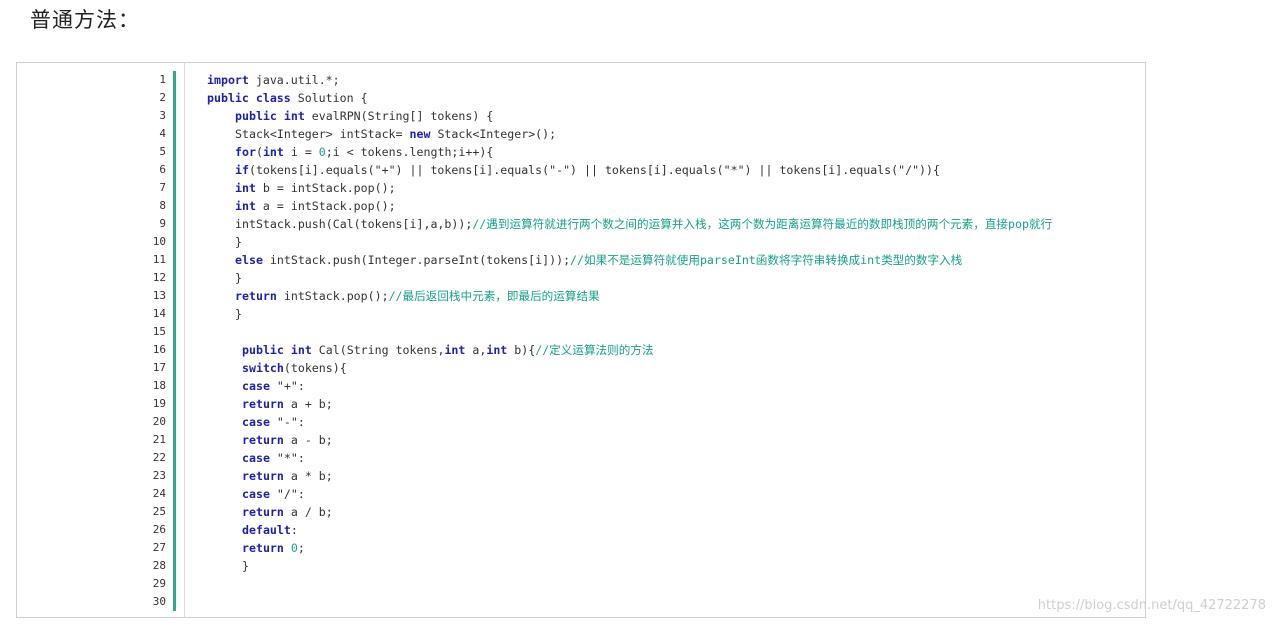  I want to click on line-number: 30, so click(159, 601).